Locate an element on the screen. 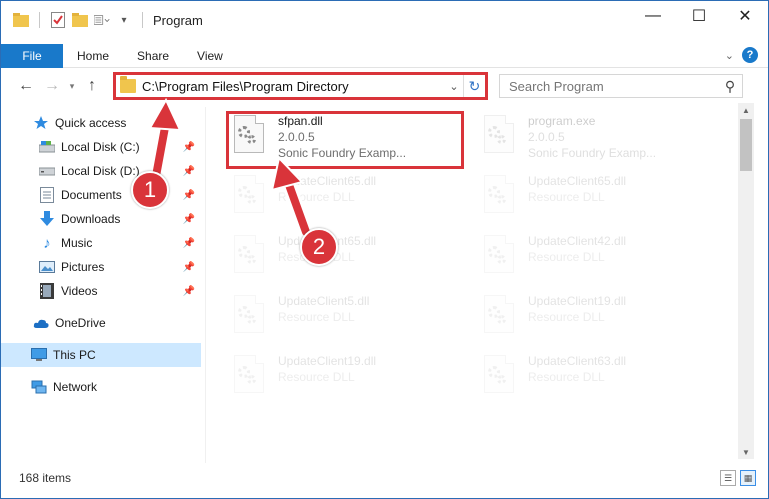  download-icon is located at coordinates (47, 219).